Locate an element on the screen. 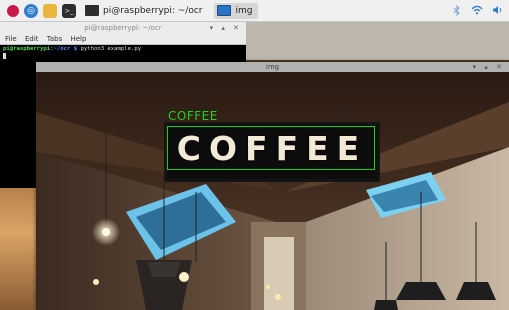 This screenshot has height=310, width=509. terminal-title: pi@raspberrypi: ~/ocr is located at coordinates (123, 28).